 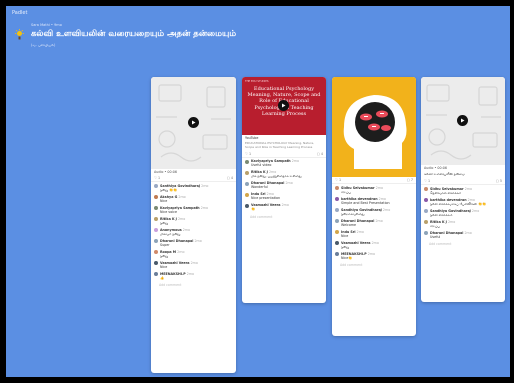 What do you see at coordinates (365, 202) in the screenshot?
I see `comment-text: Simple and Best Presentation` at bounding box center [365, 202].